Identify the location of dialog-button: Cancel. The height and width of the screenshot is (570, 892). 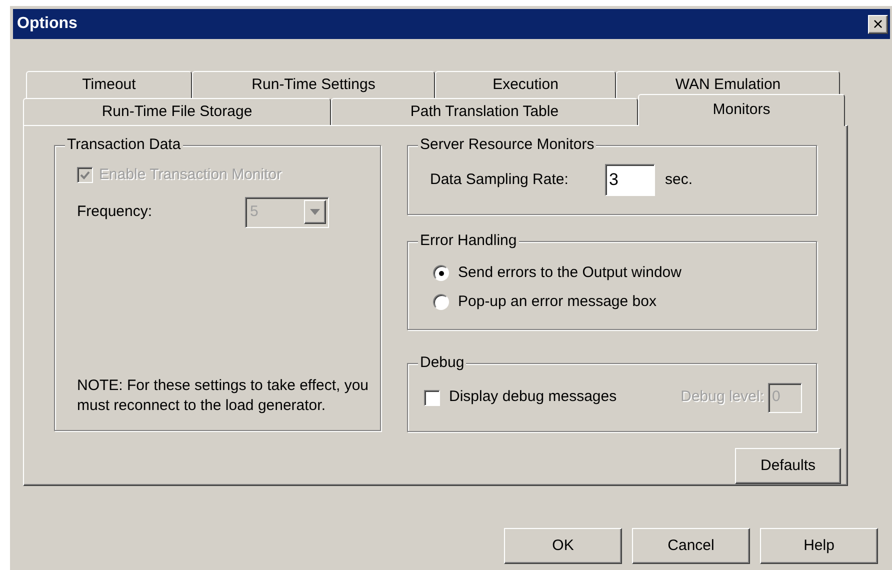
(691, 546).